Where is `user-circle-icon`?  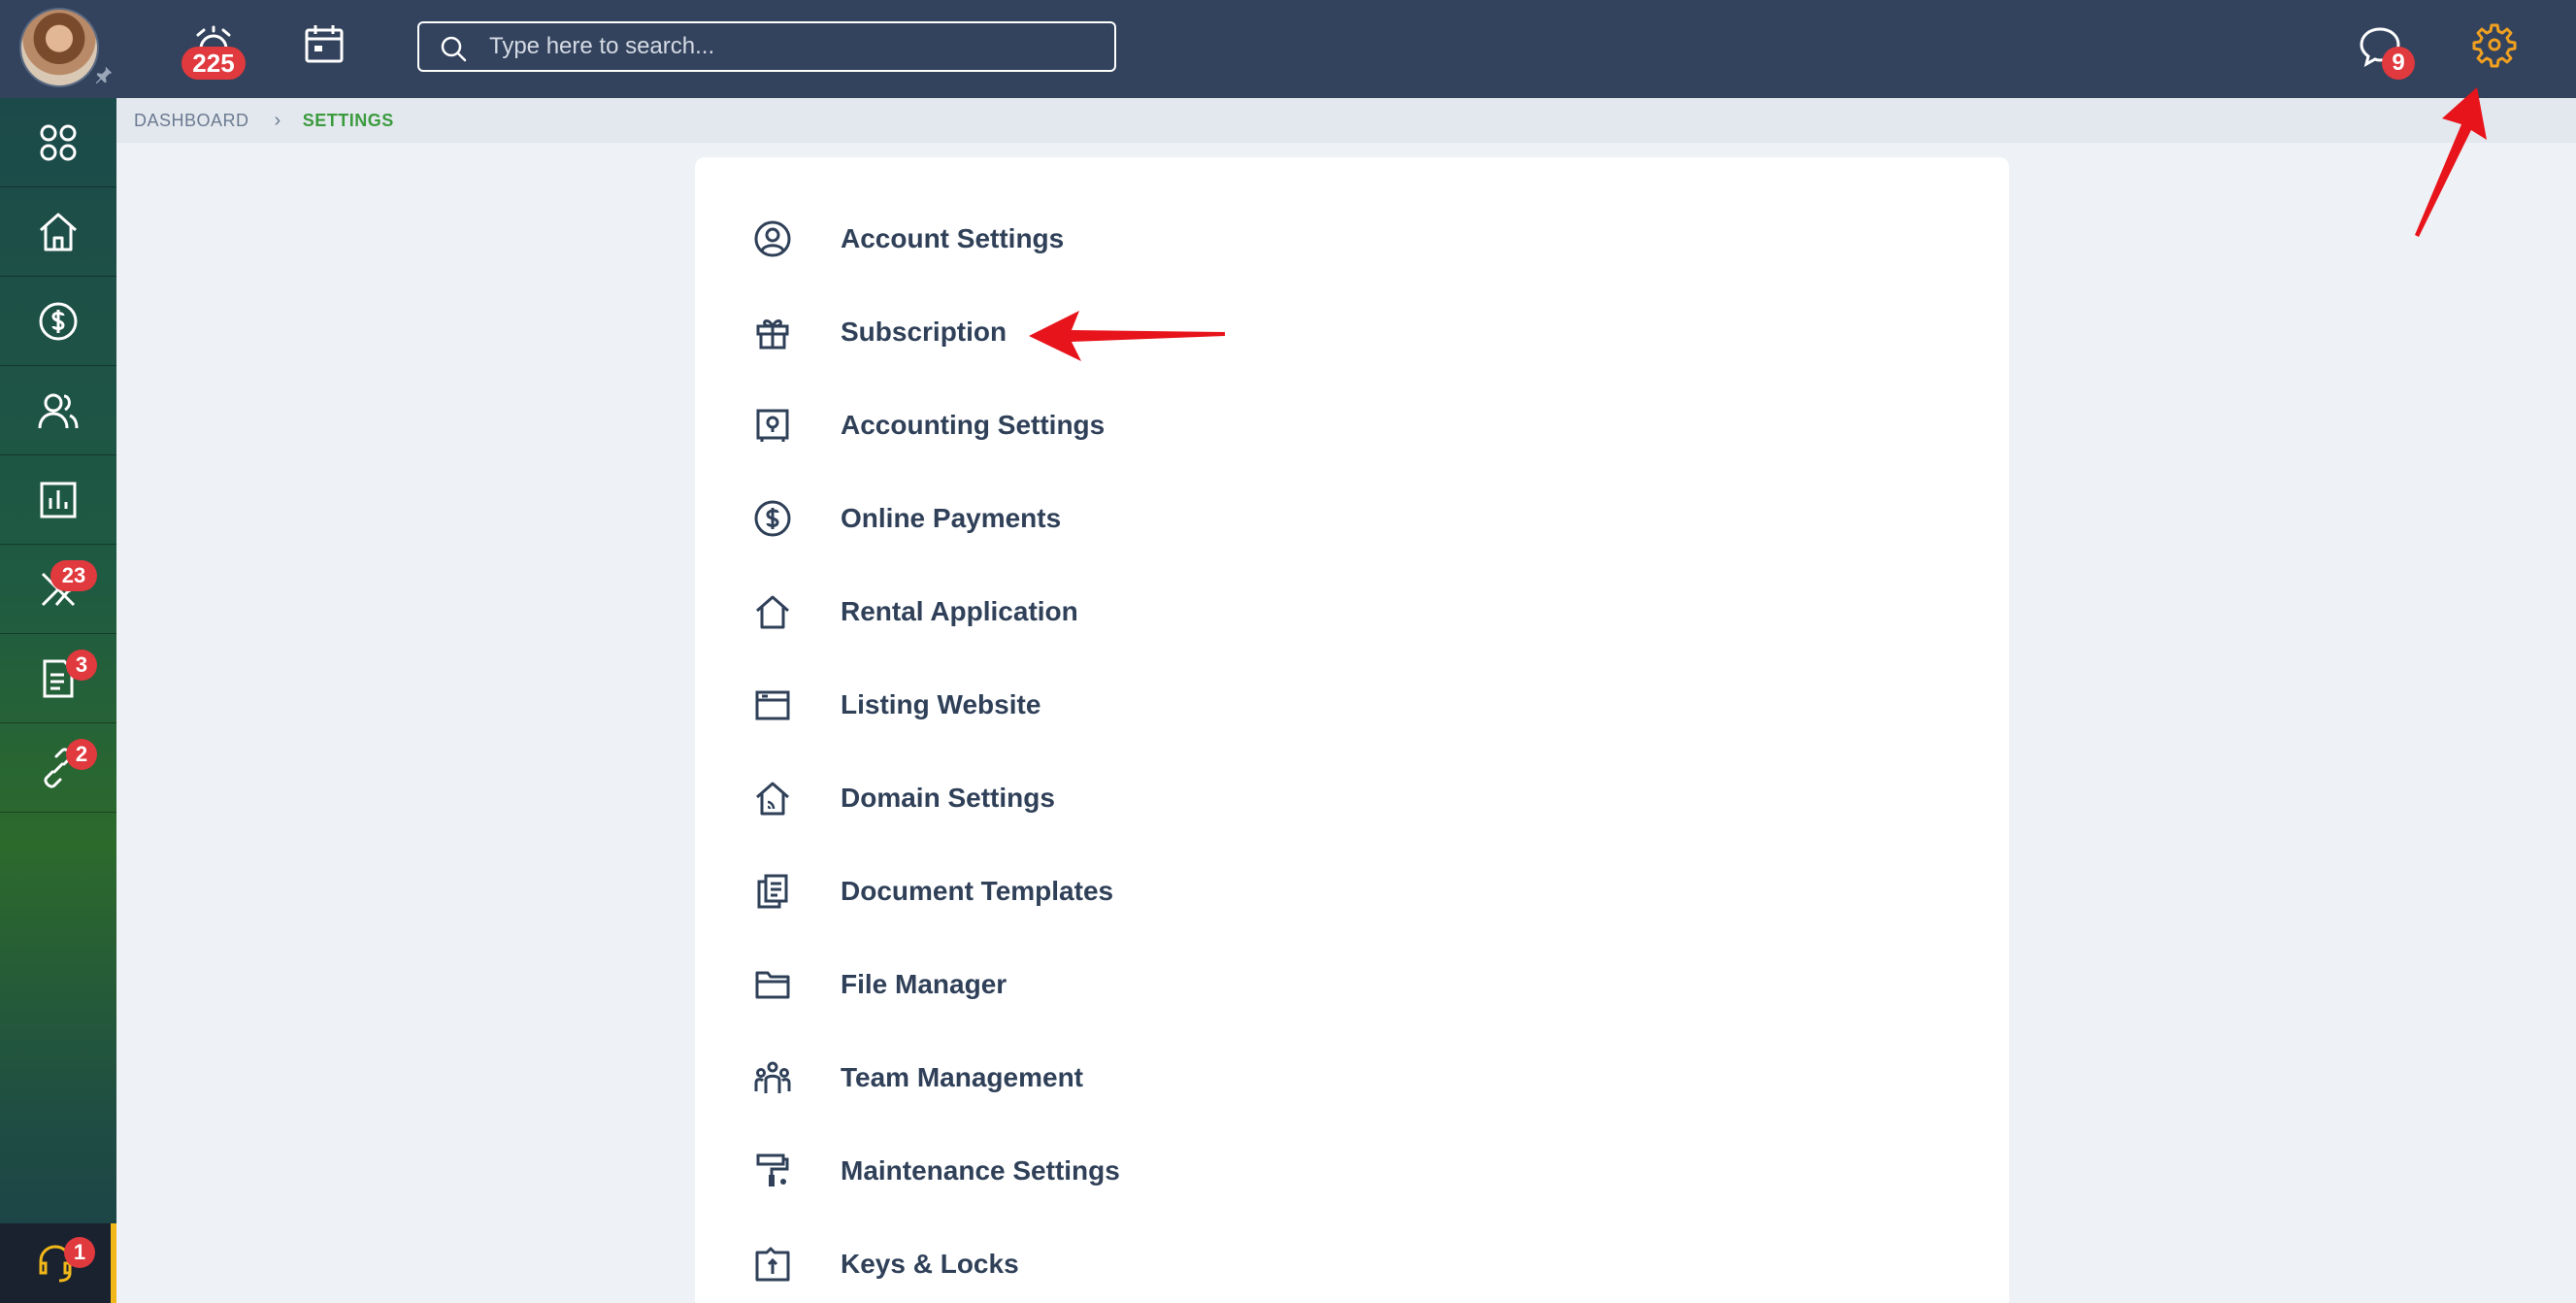
user-circle-icon is located at coordinates (772, 238).